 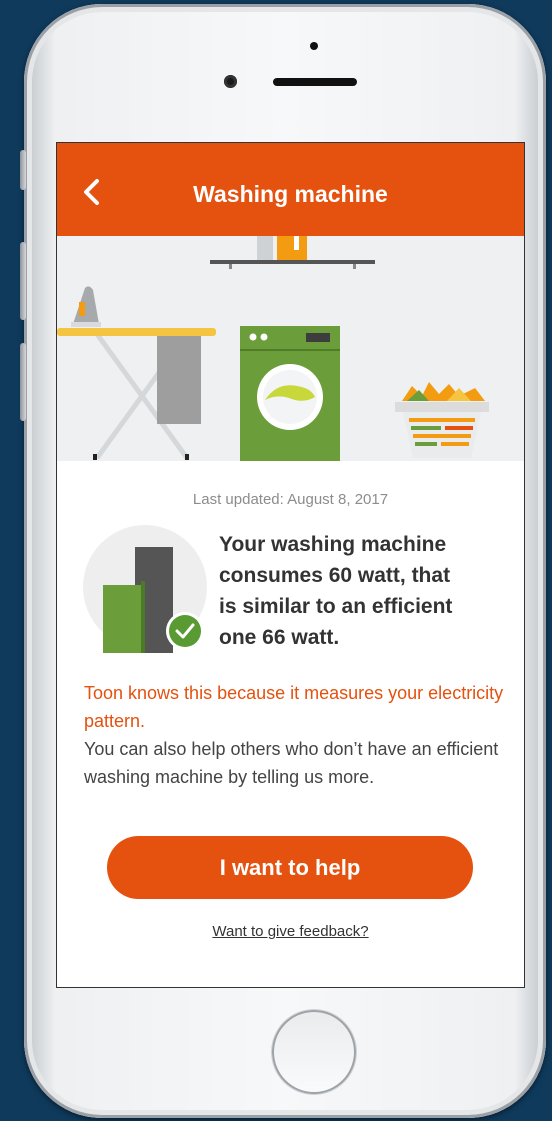 What do you see at coordinates (290, 931) in the screenshot?
I see `feedback-link: Want to give feedback?` at bounding box center [290, 931].